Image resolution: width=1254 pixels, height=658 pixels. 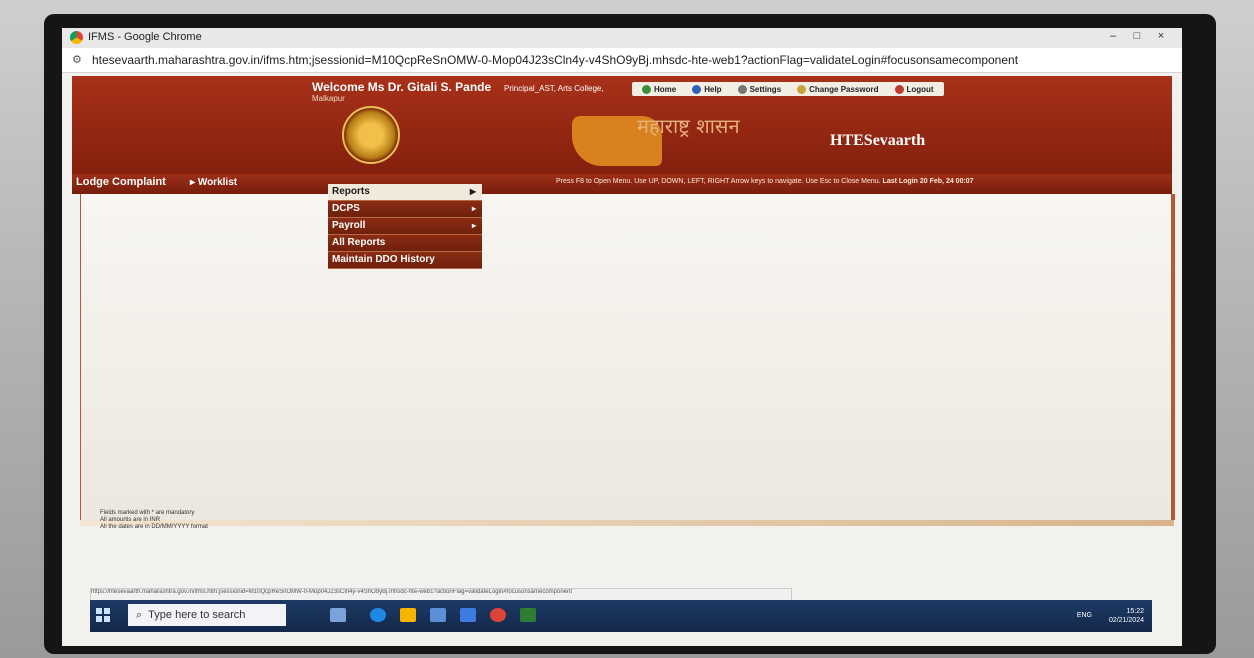 What do you see at coordinates (914, 89) in the screenshot?
I see `nav-logout: Logout` at bounding box center [914, 89].